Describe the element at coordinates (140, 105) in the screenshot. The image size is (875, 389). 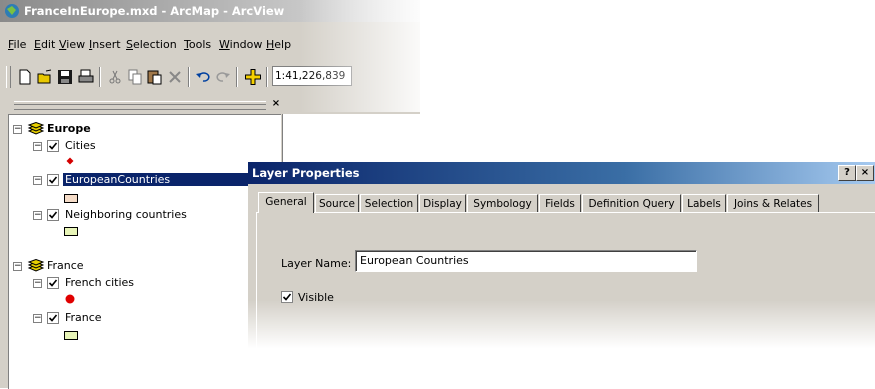
I see `toc-drag-grip` at that location.